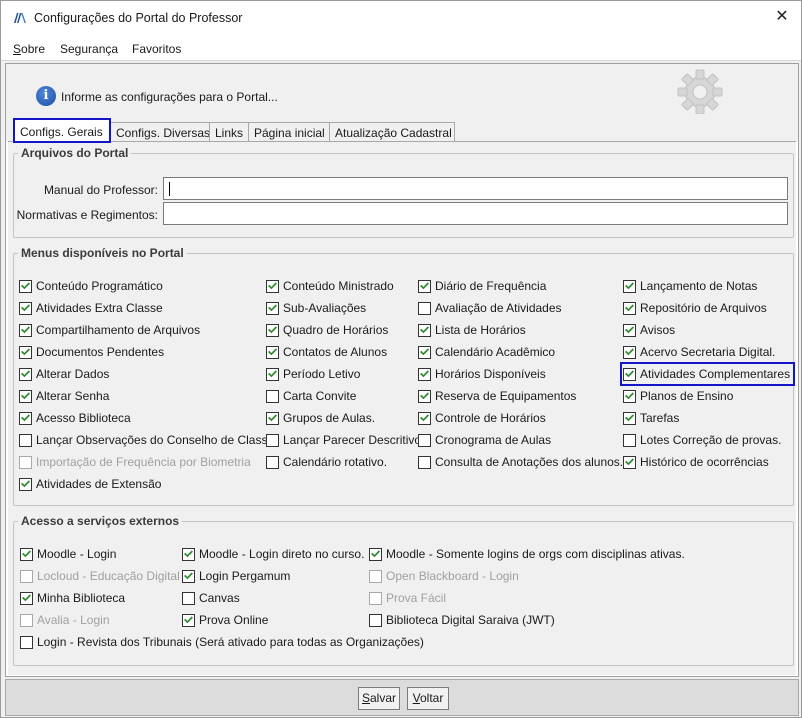 The image size is (802, 718). I want to click on checkbox-grupos-de-aulas: Grupos de Aulas., so click(320, 418).